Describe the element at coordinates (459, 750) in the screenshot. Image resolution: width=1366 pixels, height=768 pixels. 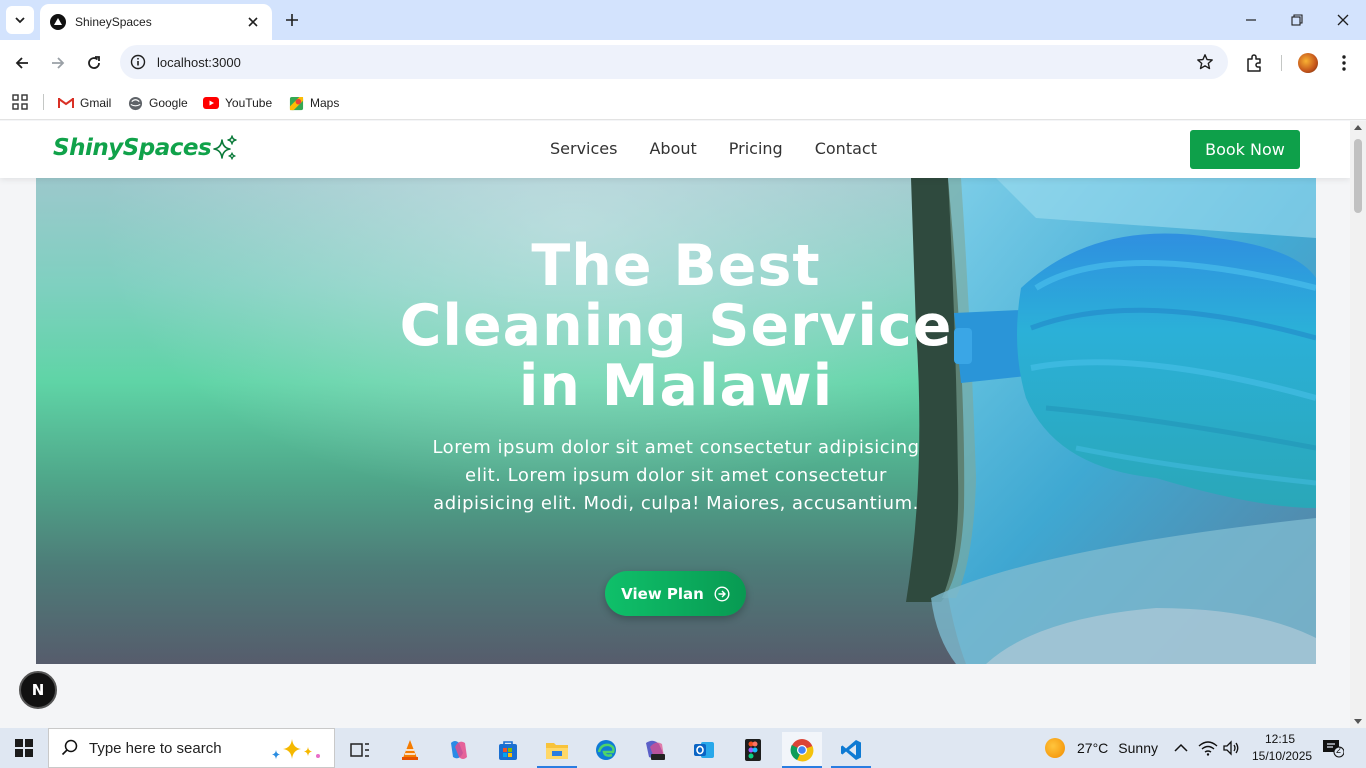
I see `copilot-icon` at that location.